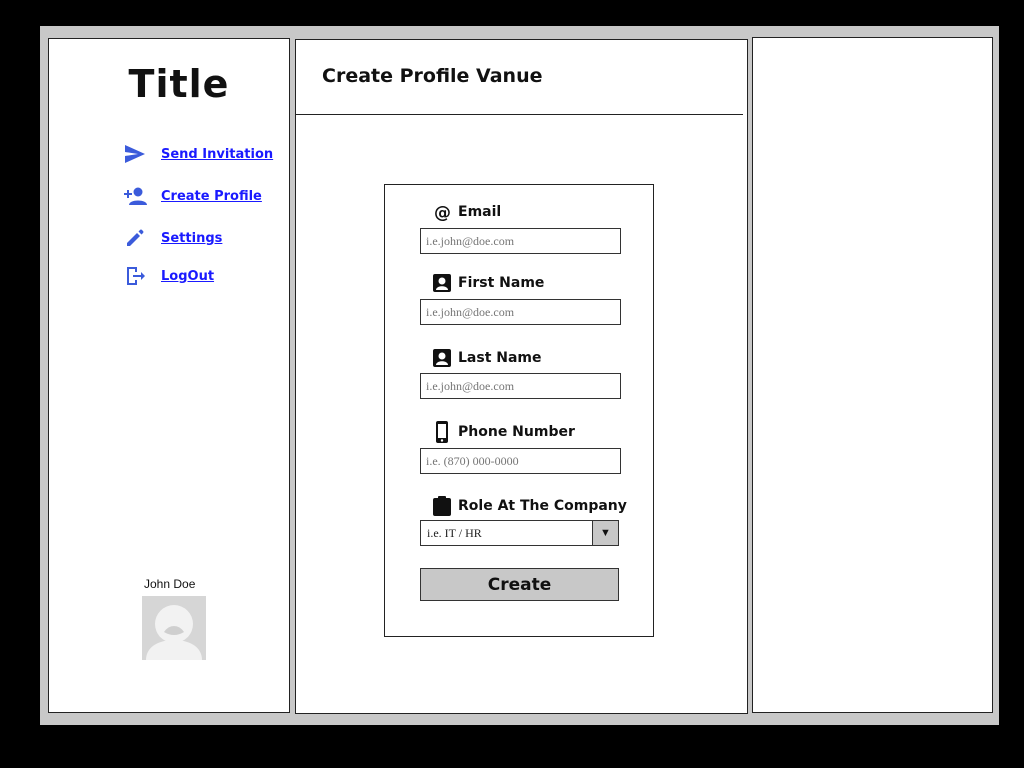 This screenshot has width=1024, height=768. I want to click on last-name-label: Last Name, so click(487, 358).